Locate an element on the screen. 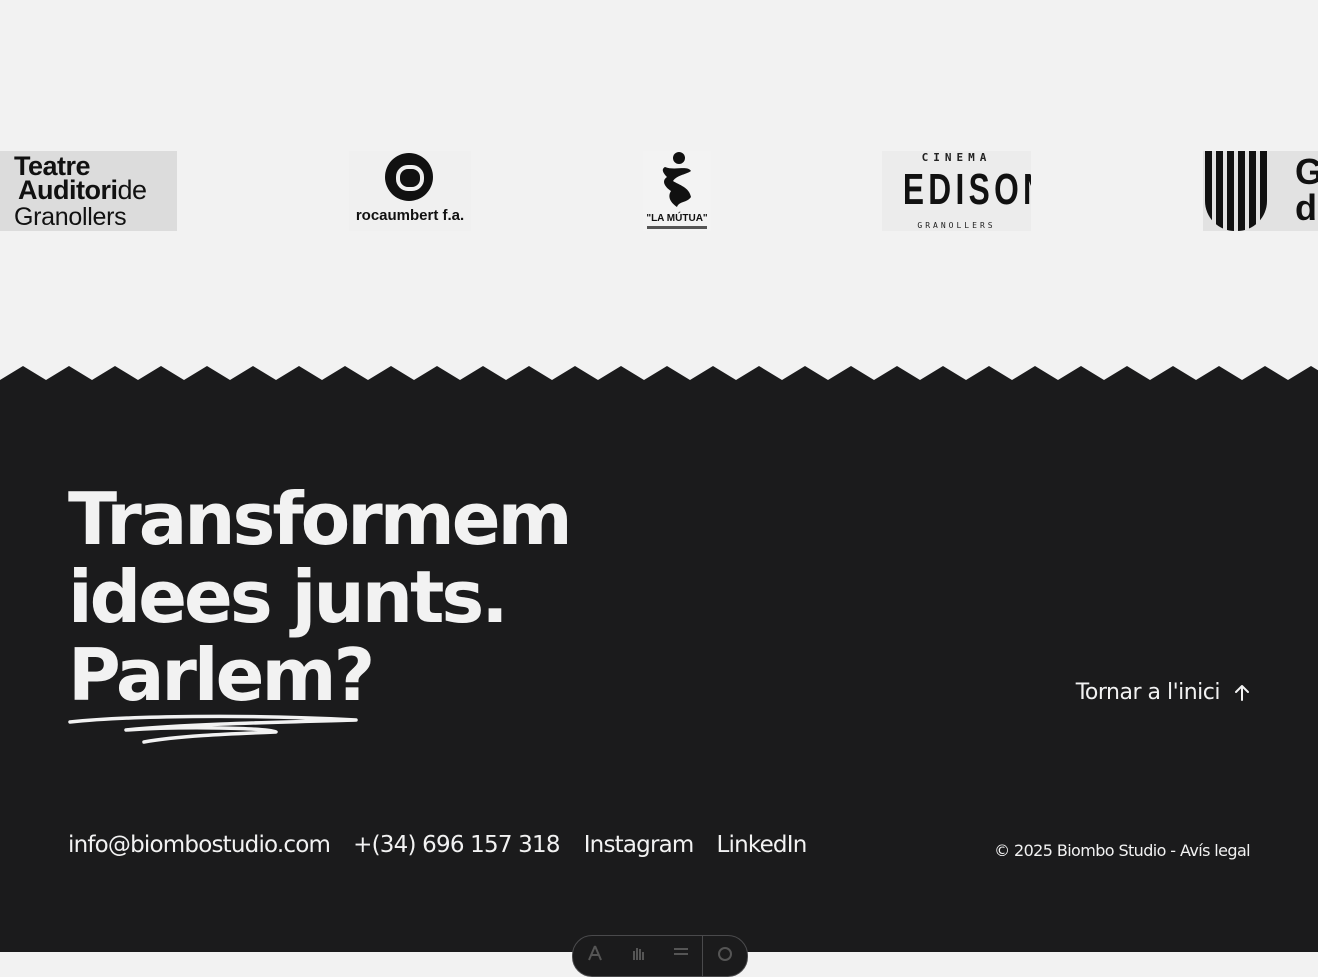 This screenshot has height=977, width=1318. legal-notice-link: Avís legal is located at coordinates (1215, 850).